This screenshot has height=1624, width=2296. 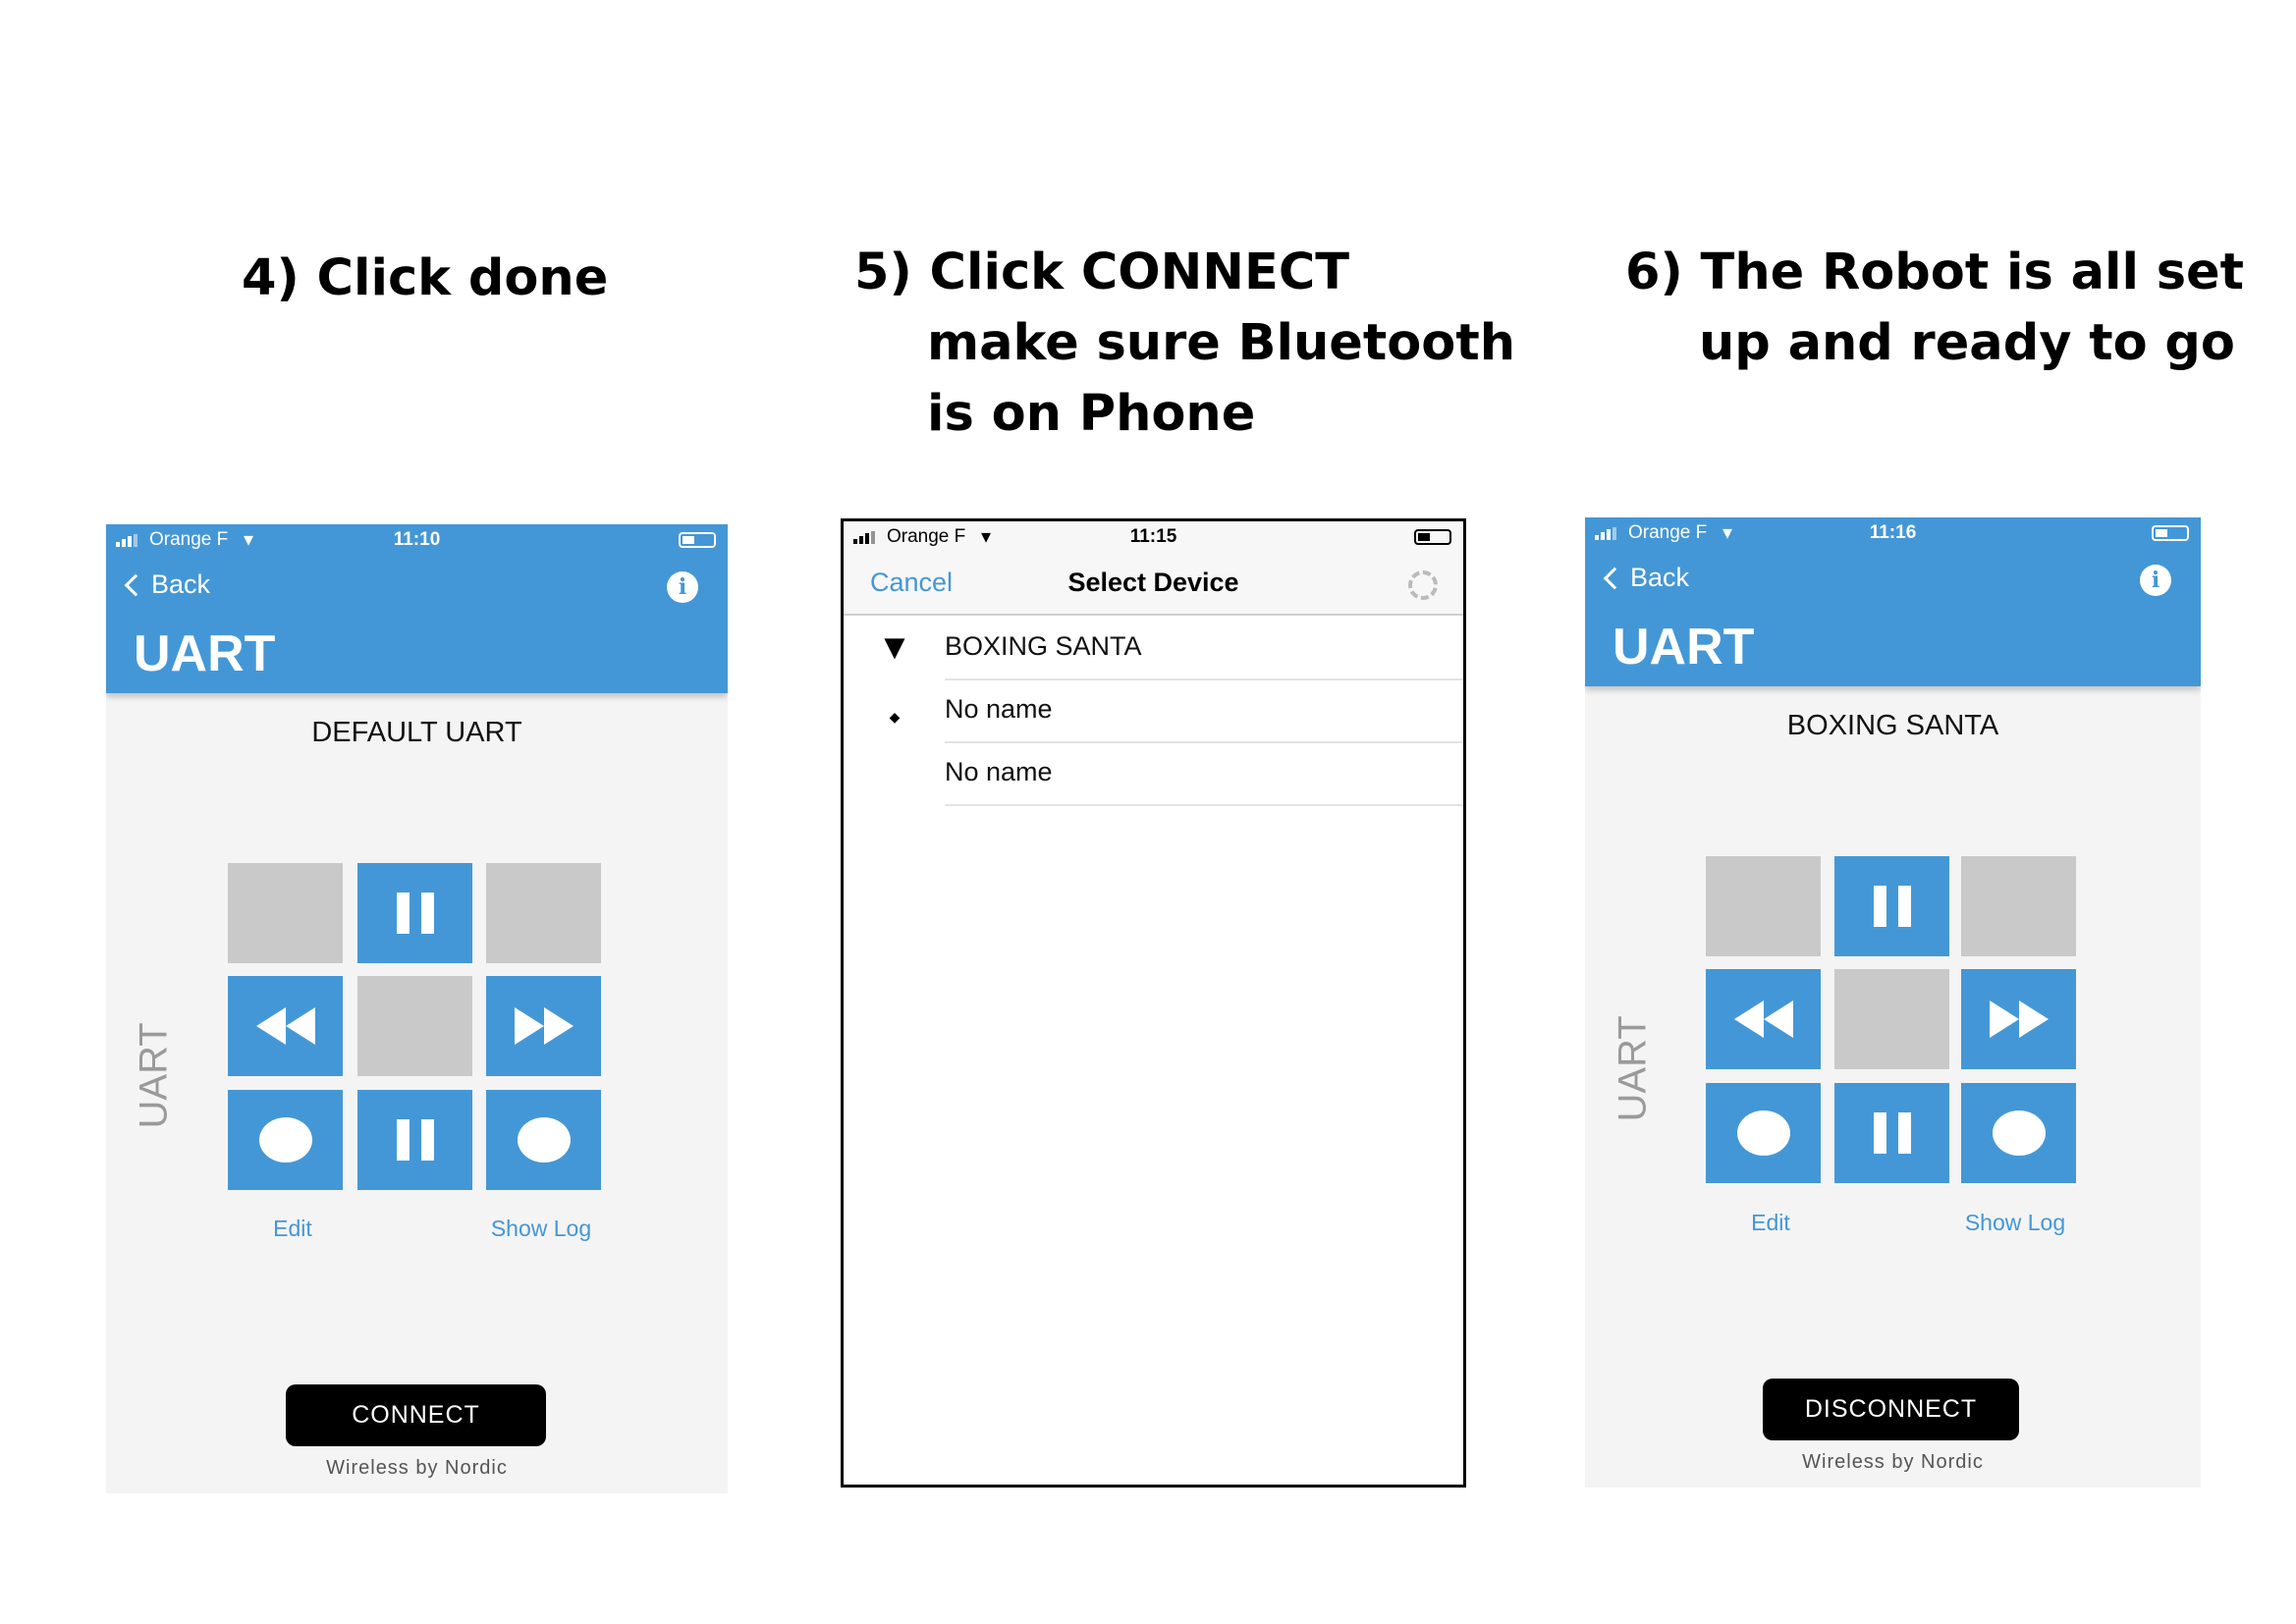 I want to click on step5-instruction-line2: make sure Bluetooth, so click(x=1221, y=343).